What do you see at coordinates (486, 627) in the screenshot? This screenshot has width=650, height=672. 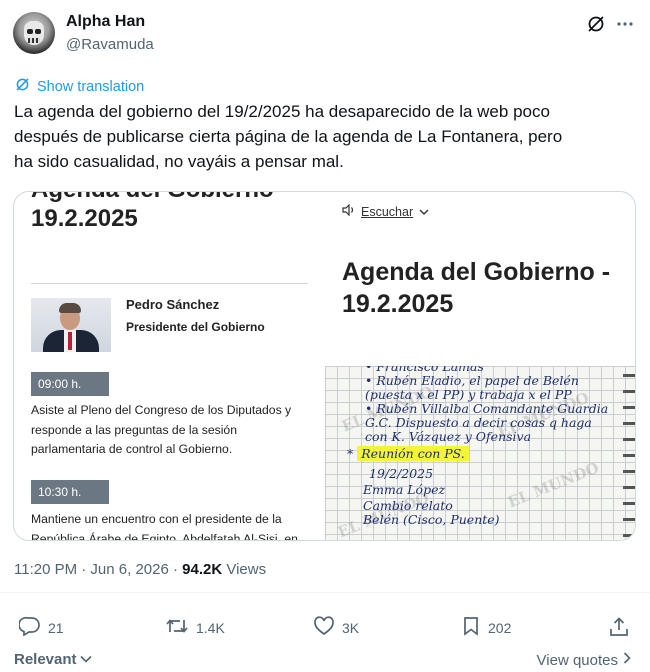 I see `bookmark-button: 202` at bounding box center [486, 627].